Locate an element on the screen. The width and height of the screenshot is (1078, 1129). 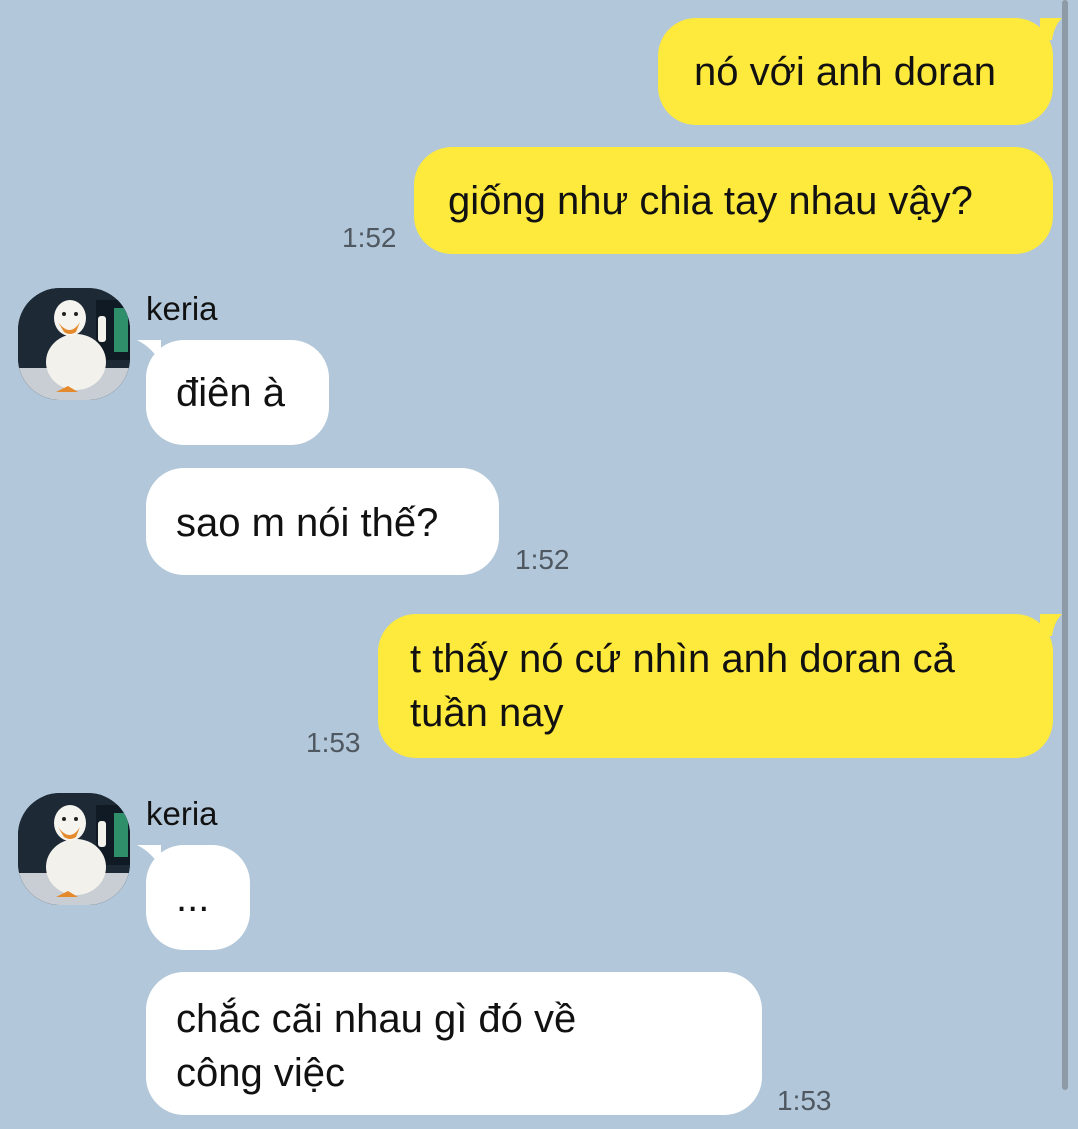
message-text-line: chắc cãi nhau gì đó về is located at coordinates (376, 1019).